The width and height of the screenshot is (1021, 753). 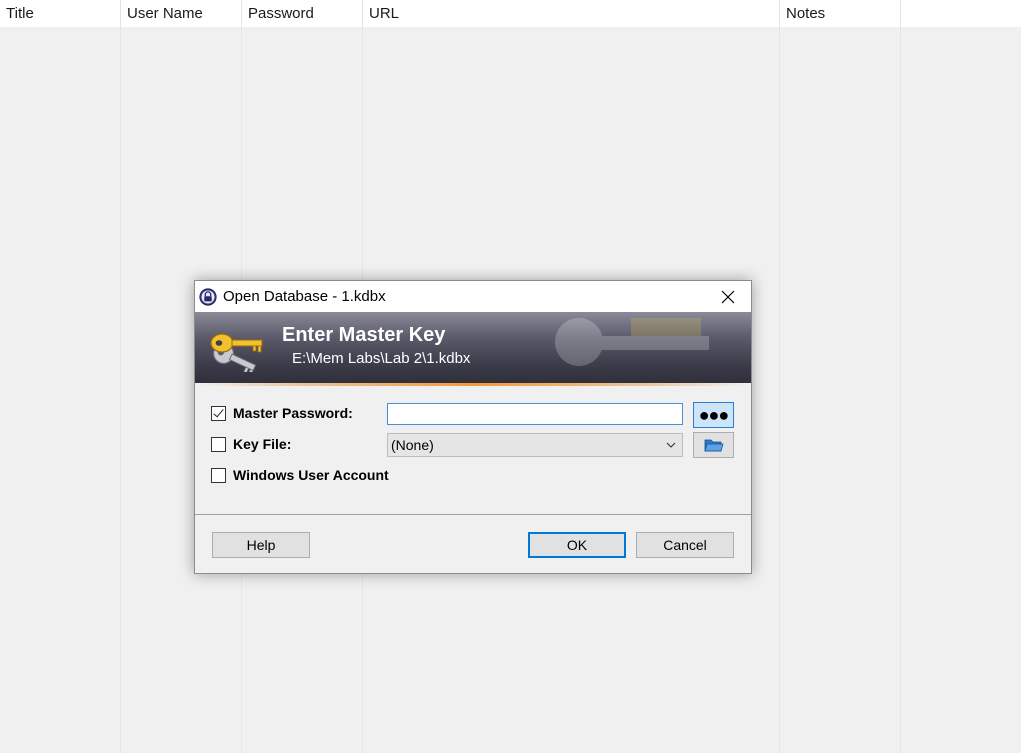 What do you see at coordinates (364, 335) in the screenshot?
I see `banner-heading: Enter Master Key` at bounding box center [364, 335].